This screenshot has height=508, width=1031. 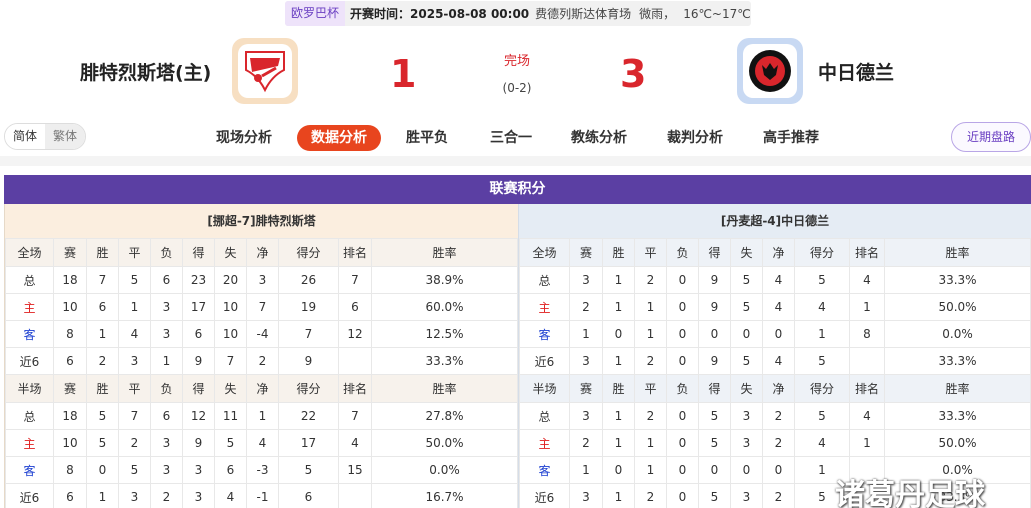 I want to click on home-team-logo, so click(x=265, y=71).